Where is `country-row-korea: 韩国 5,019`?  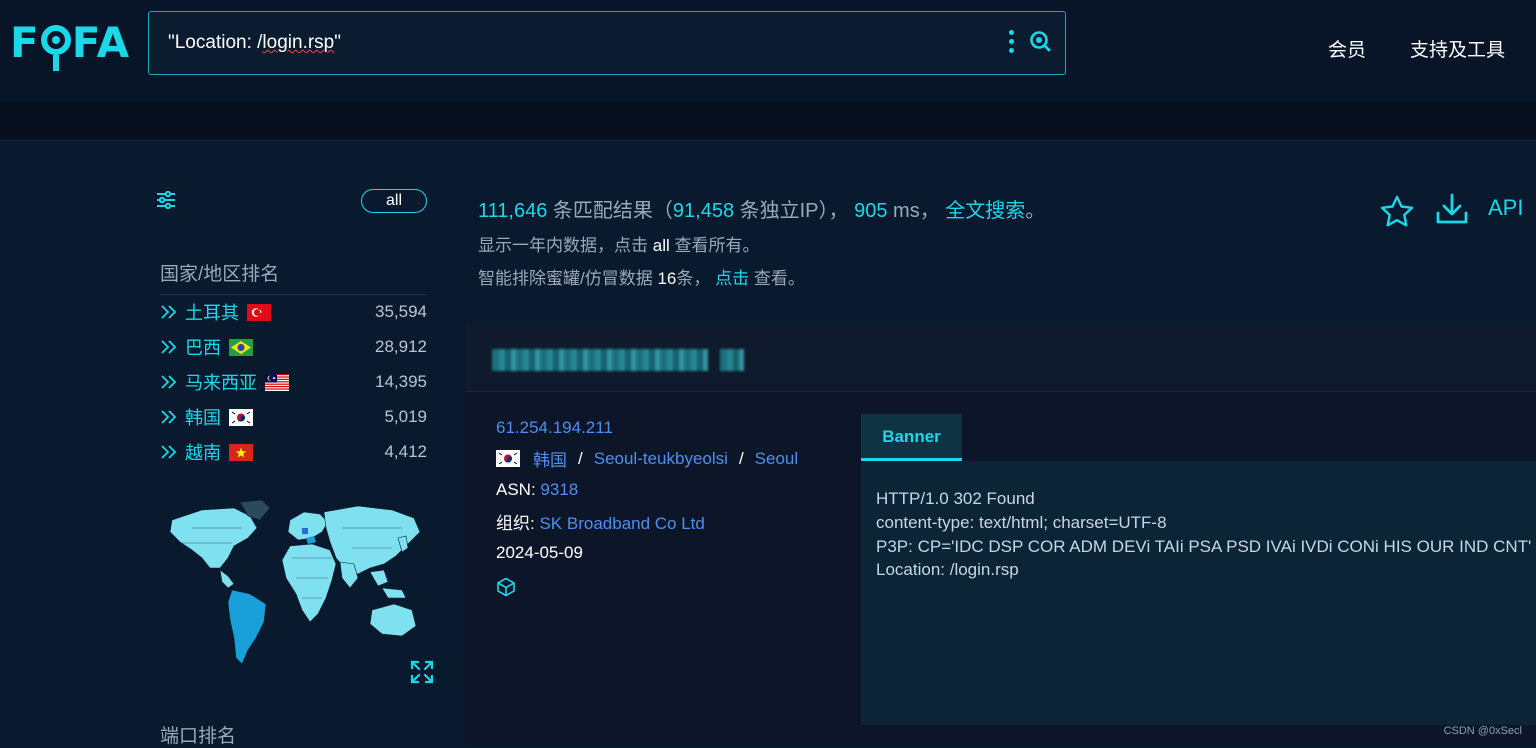
country-row-korea: 韩国 5,019 is located at coordinates (293, 417).